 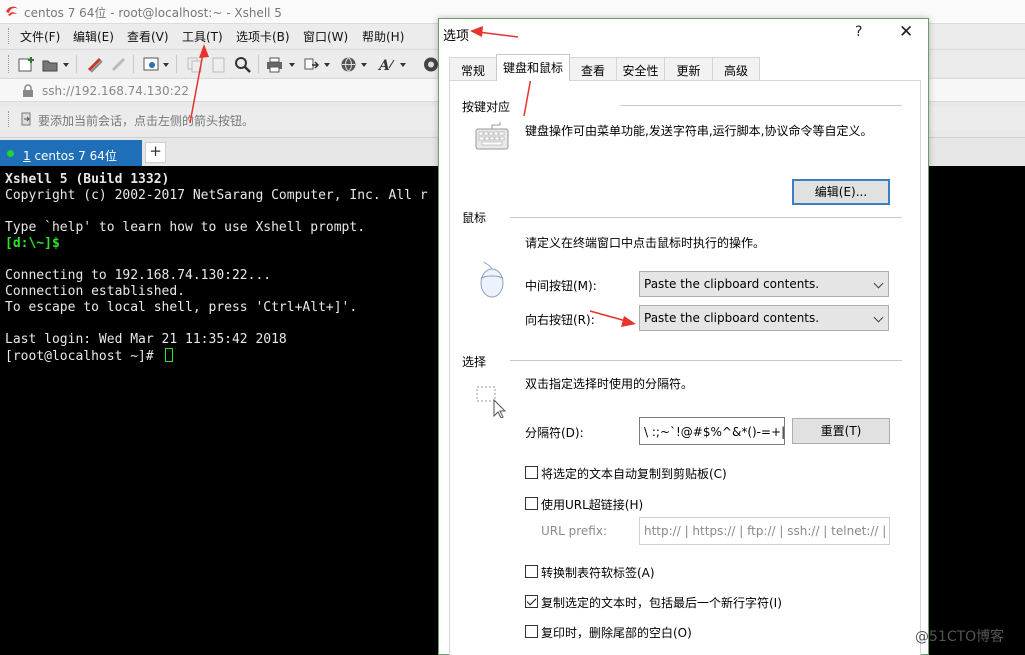 I want to click on annotation-arrow-tools, so click(x=199, y=84).